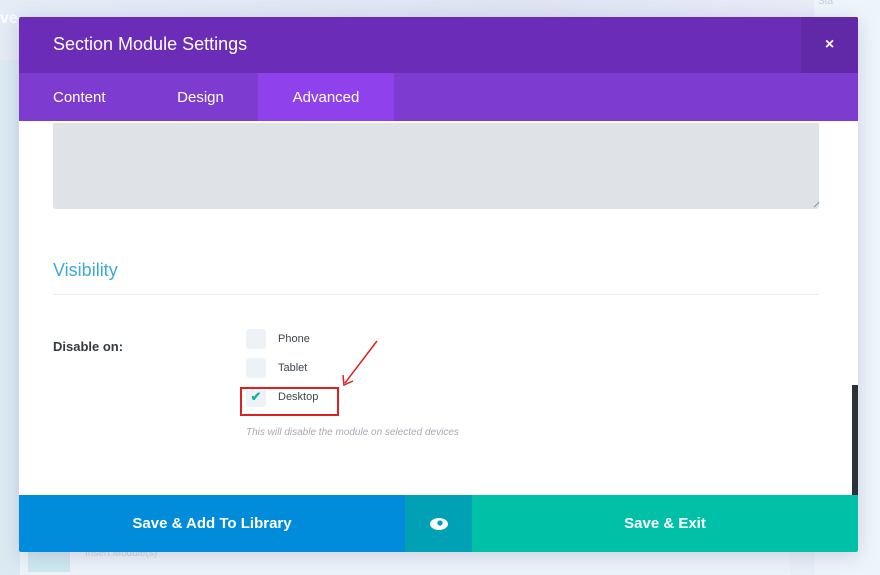 The image size is (880, 575). What do you see at coordinates (436, 294) in the screenshot?
I see `section-divider` at bounding box center [436, 294].